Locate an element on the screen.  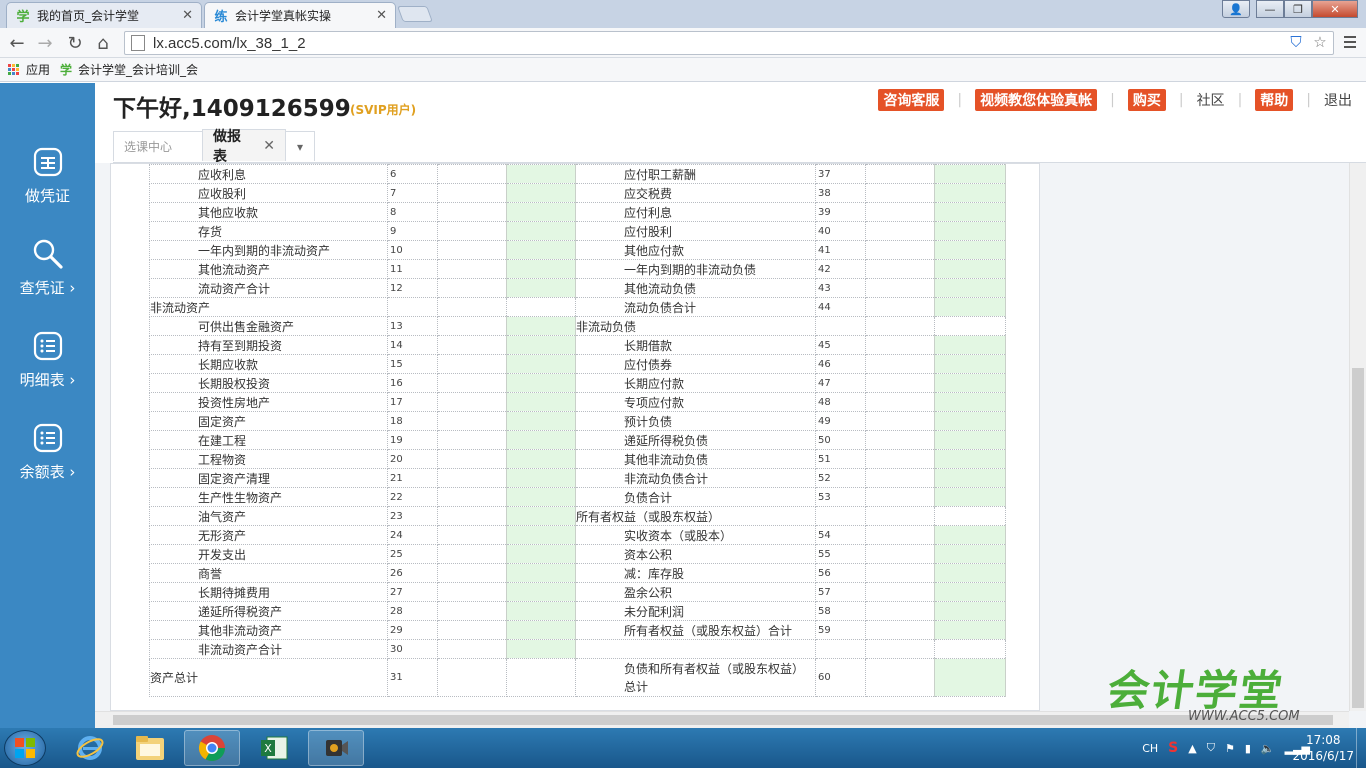
close-icon: ✕ is located at coordinates (269, 146).